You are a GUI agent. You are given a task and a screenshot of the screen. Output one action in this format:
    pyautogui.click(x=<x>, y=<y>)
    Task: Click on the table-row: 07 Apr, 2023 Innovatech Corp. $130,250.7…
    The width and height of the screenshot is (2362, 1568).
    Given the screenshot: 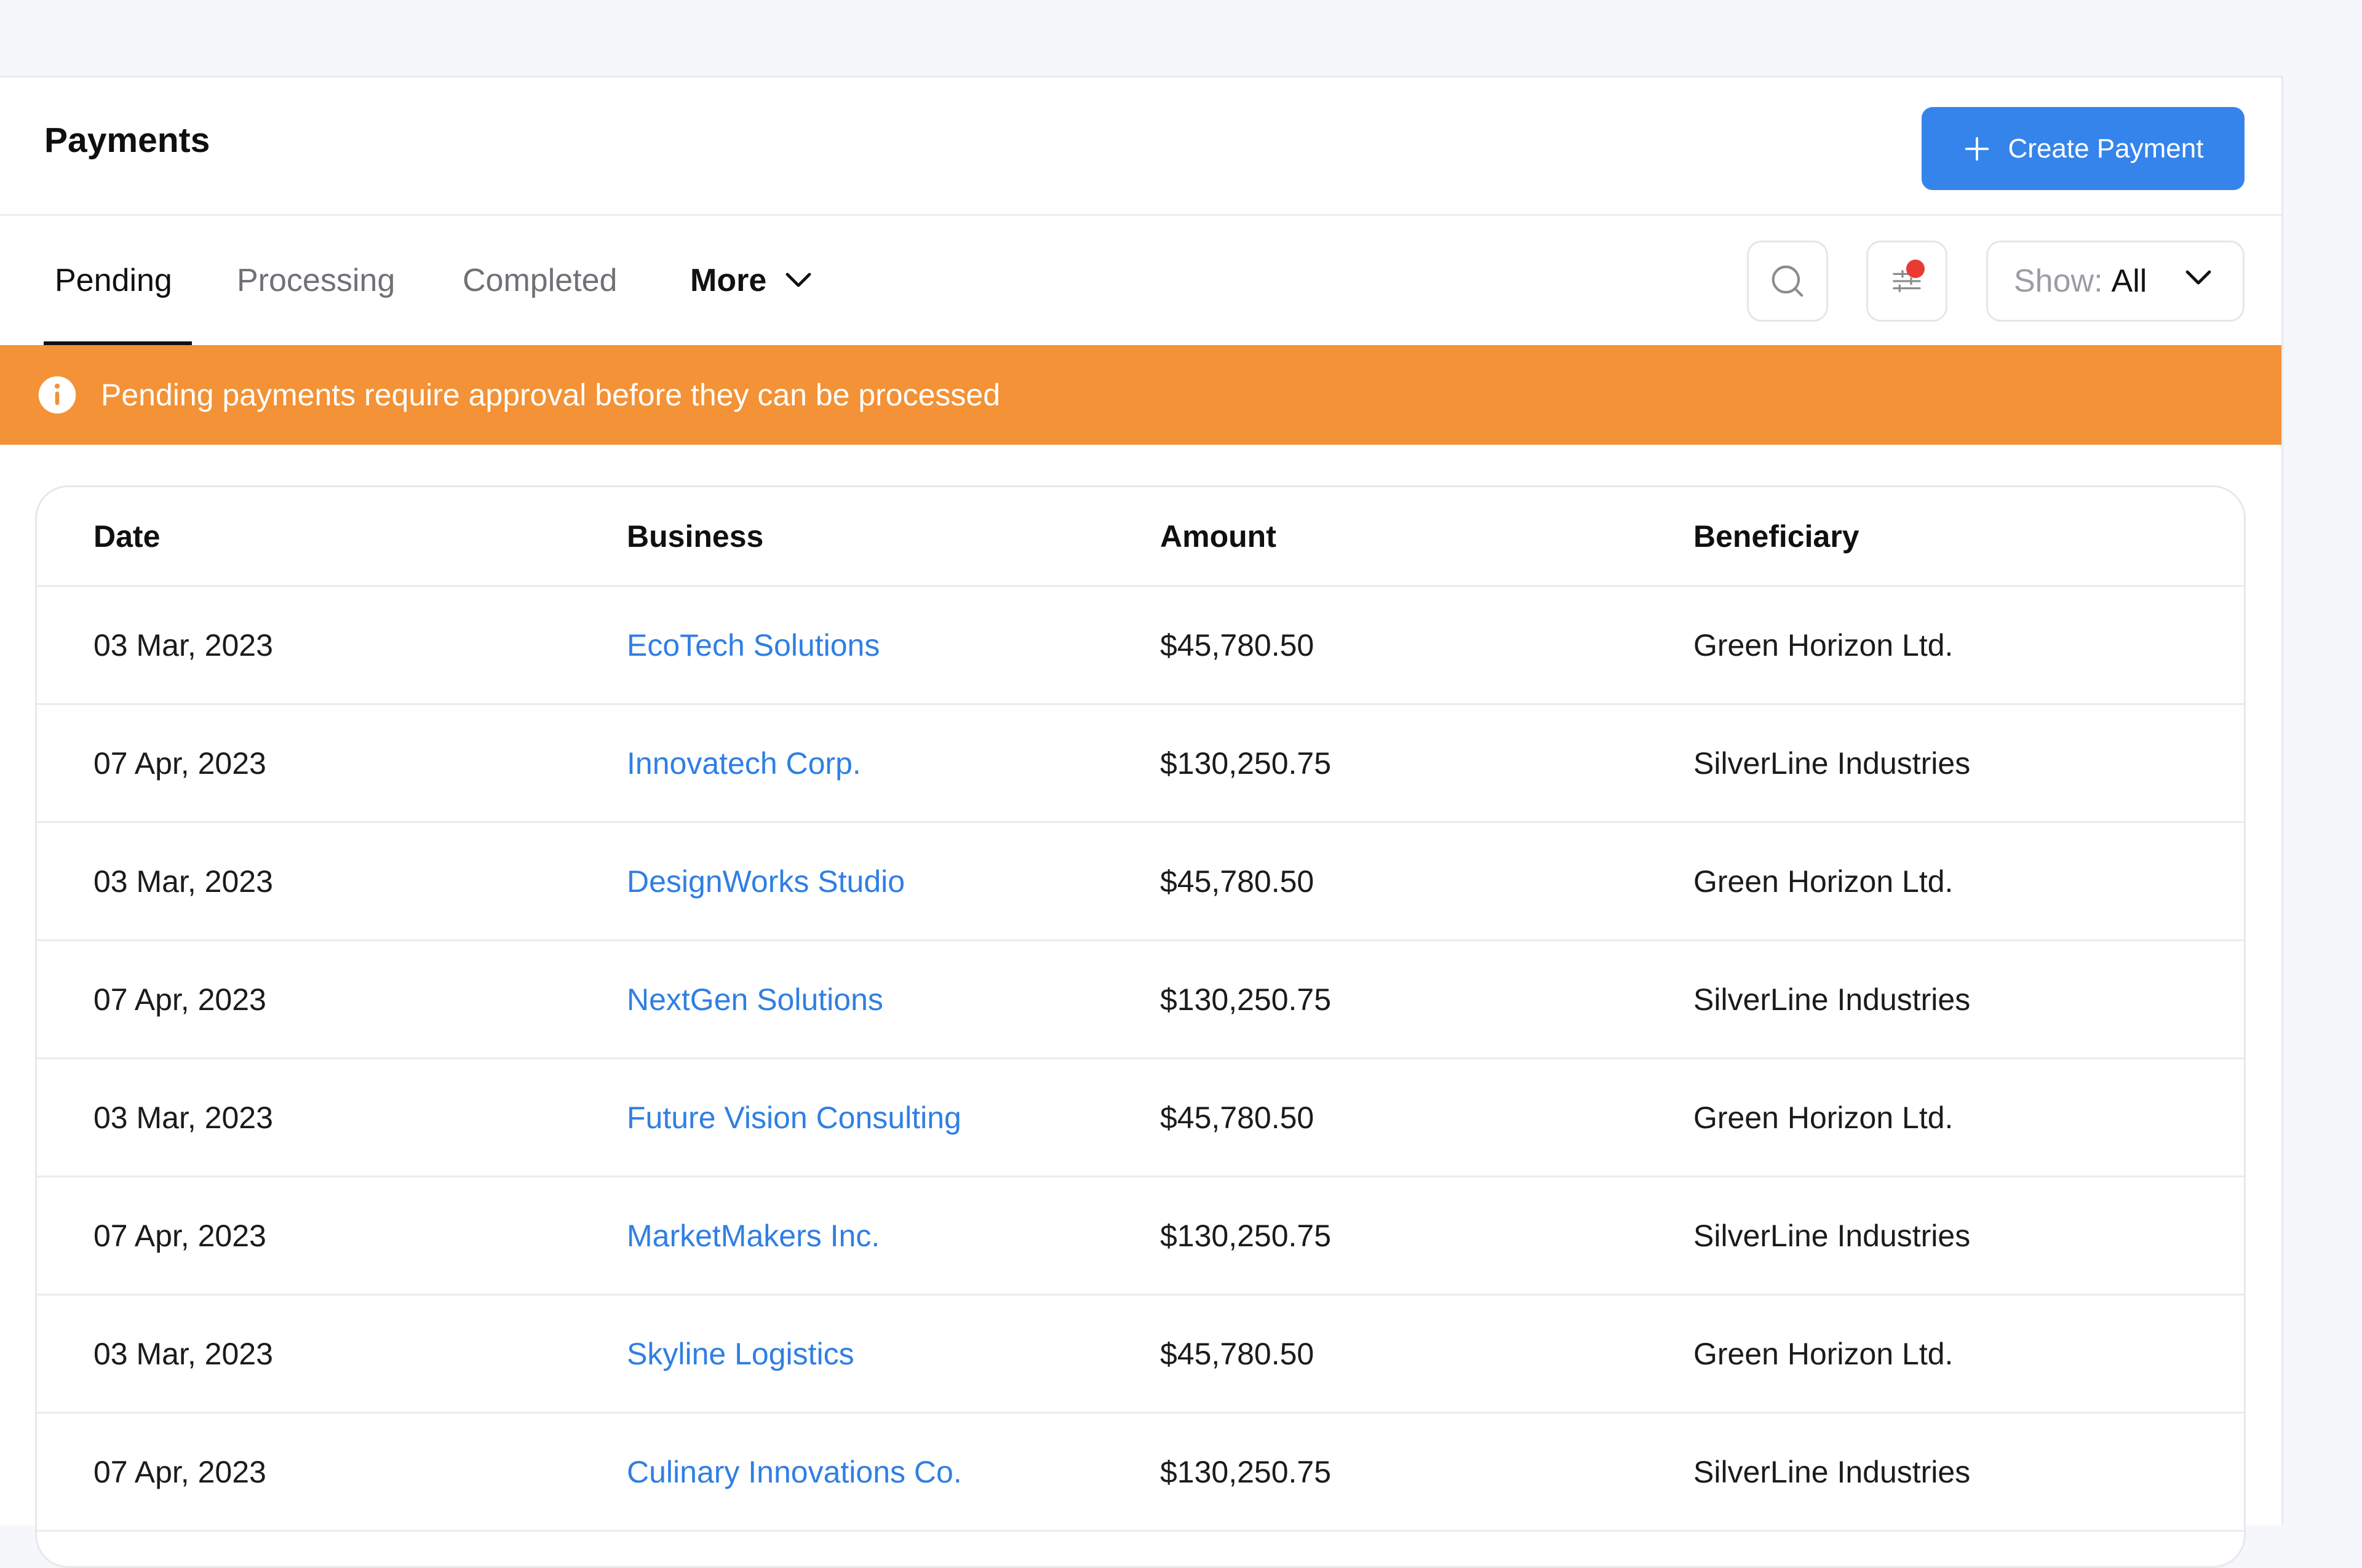 What is the action you would take?
    pyautogui.click(x=1140, y=764)
    